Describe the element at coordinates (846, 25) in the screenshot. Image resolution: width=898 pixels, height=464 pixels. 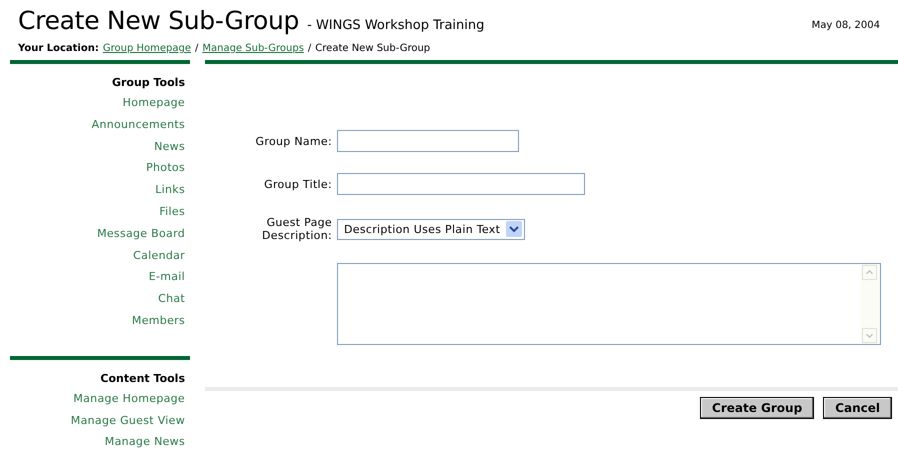
I see `date: May 08, 2004` at that location.